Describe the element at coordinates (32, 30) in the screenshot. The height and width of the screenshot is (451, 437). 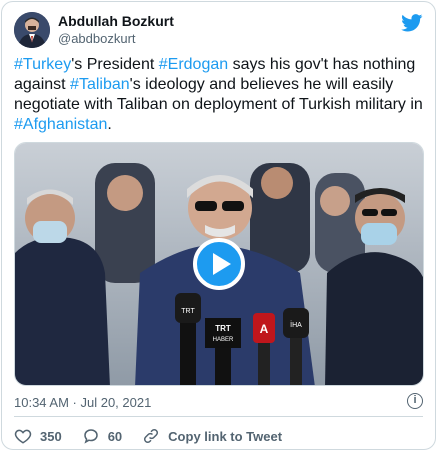
I see `avatar` at that location.